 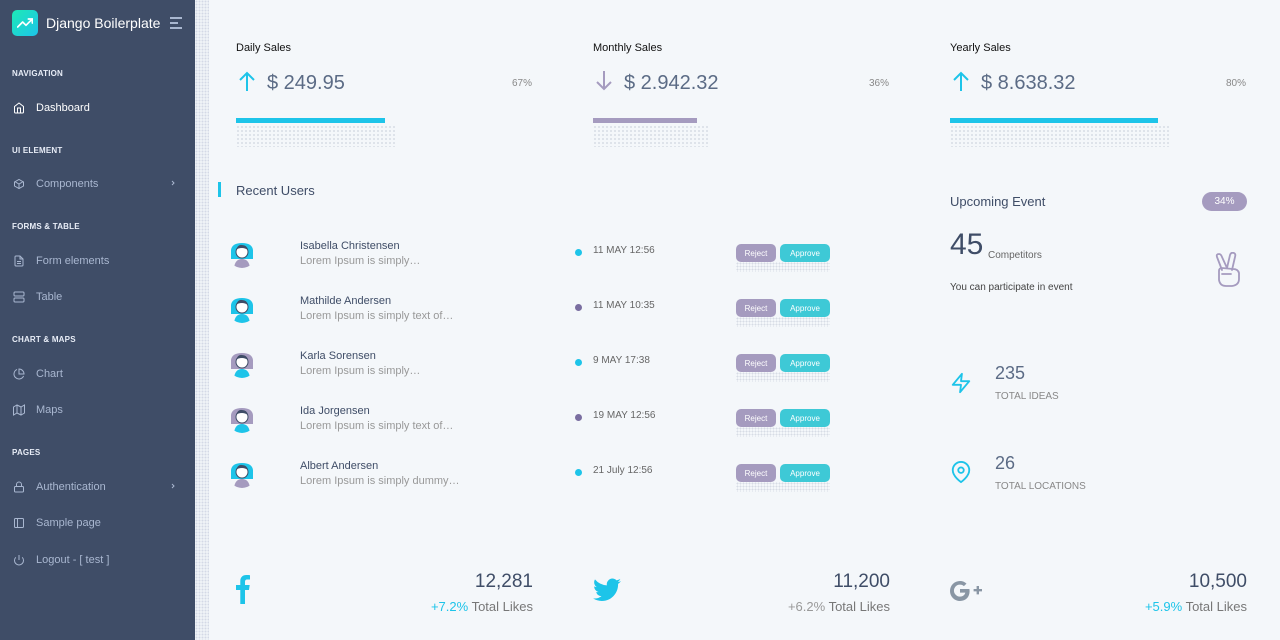 I want to click on sidebar-item-components: Components, so click(x=97, y=184).